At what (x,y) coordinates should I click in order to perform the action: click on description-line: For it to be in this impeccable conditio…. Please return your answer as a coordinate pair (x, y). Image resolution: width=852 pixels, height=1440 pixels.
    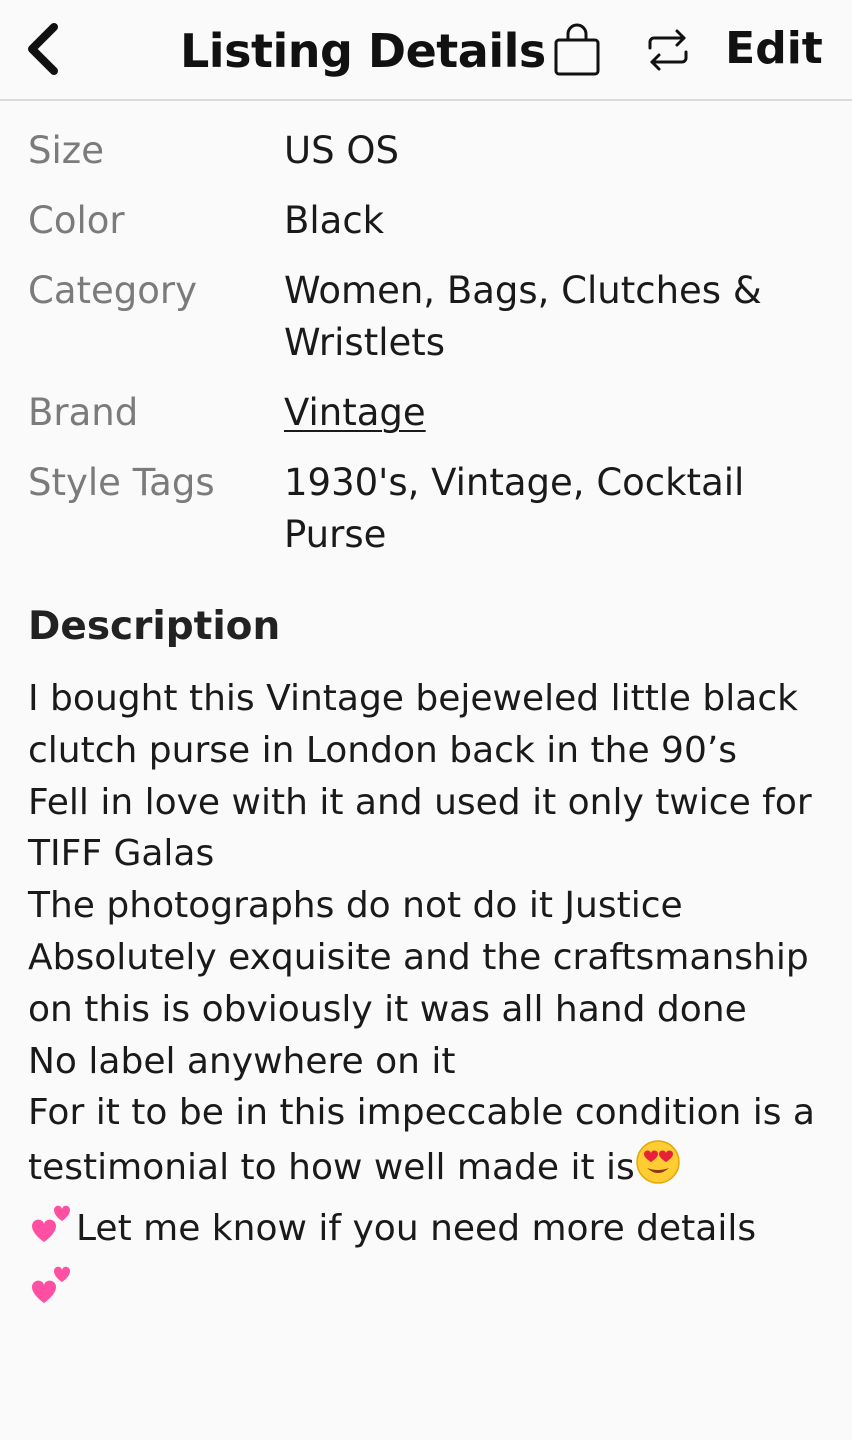
    Looking at the image, I should click on (427, 1140).